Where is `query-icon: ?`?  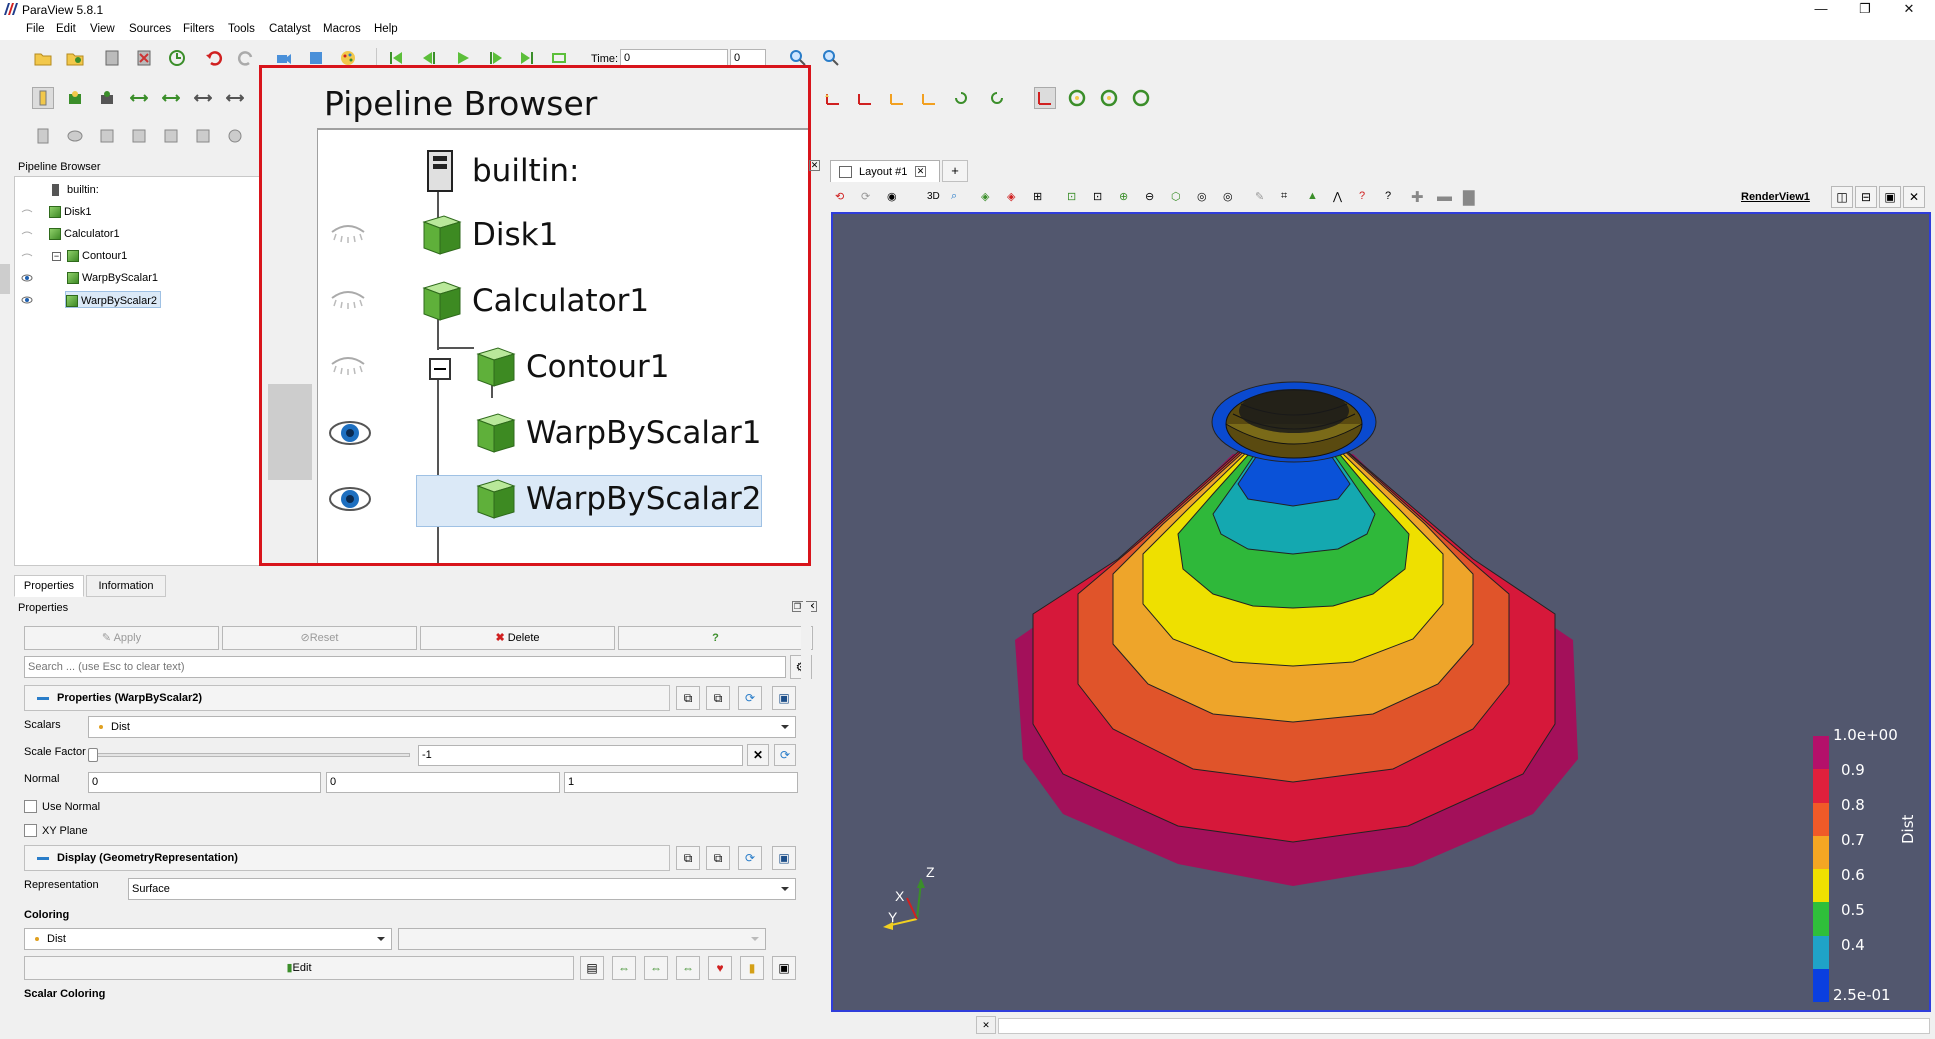
query-icon: ? is located at coordinates (1362, 196).